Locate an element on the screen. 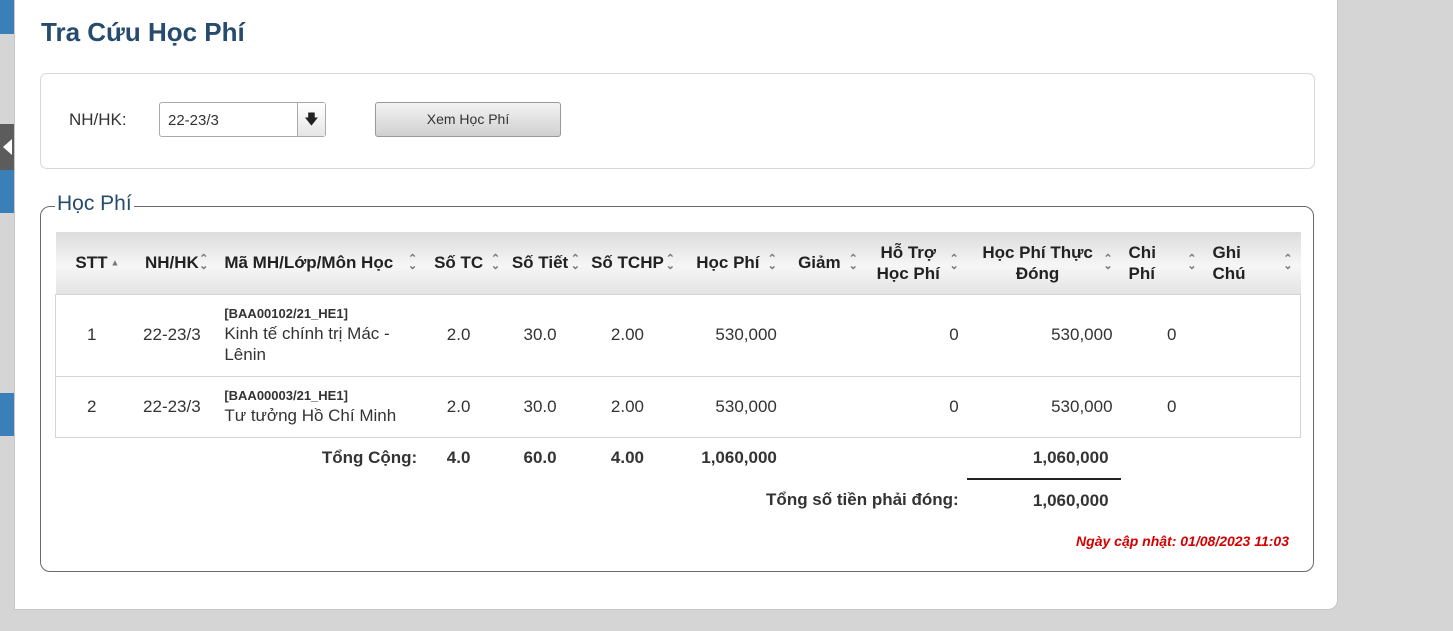 The height and width of the screenshot is (631, 1453). fee-legend: Học Phí is located at coordinates (94, 204).